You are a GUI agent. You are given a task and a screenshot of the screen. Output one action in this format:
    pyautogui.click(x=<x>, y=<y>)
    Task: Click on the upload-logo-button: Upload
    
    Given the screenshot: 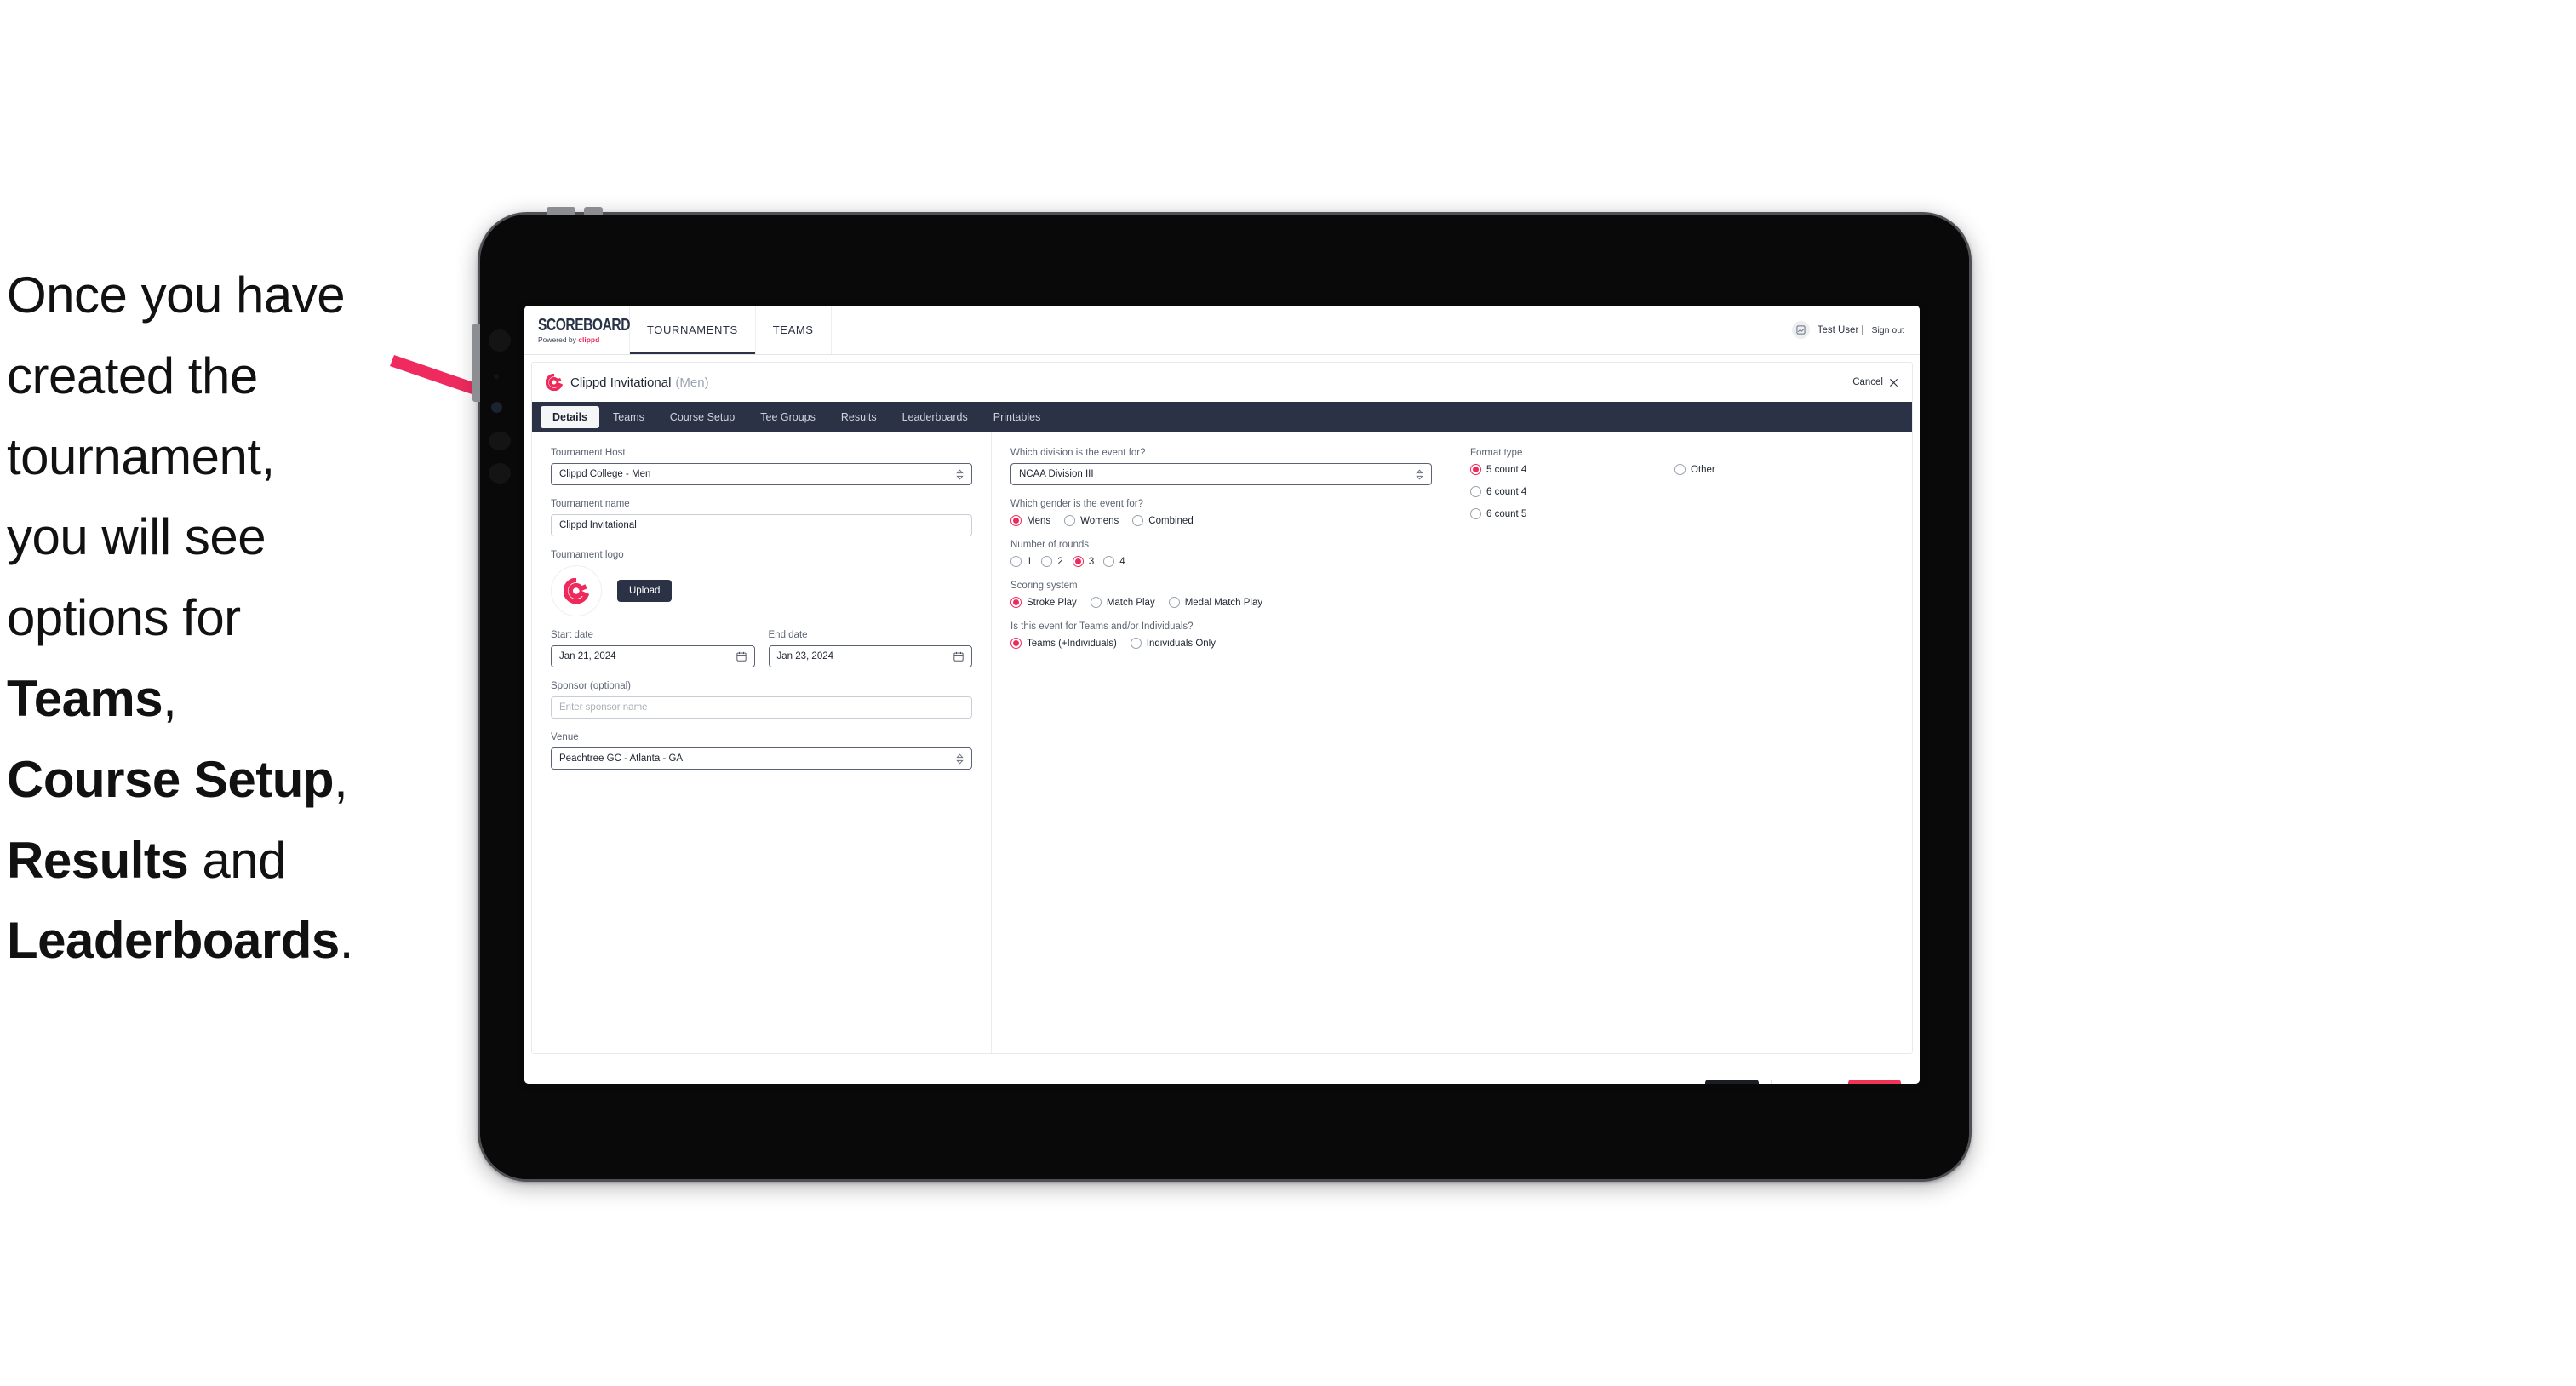 What is the action you would take?
    pyautogui.click(x=645, y=591)
    